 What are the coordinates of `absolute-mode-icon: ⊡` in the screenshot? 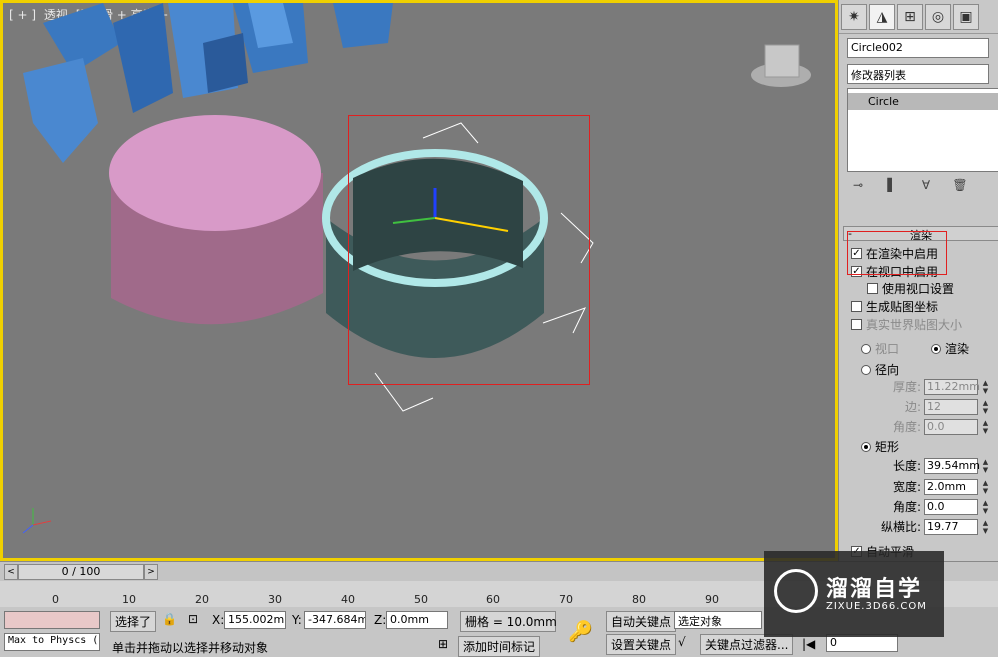 It's located at (193, 619).